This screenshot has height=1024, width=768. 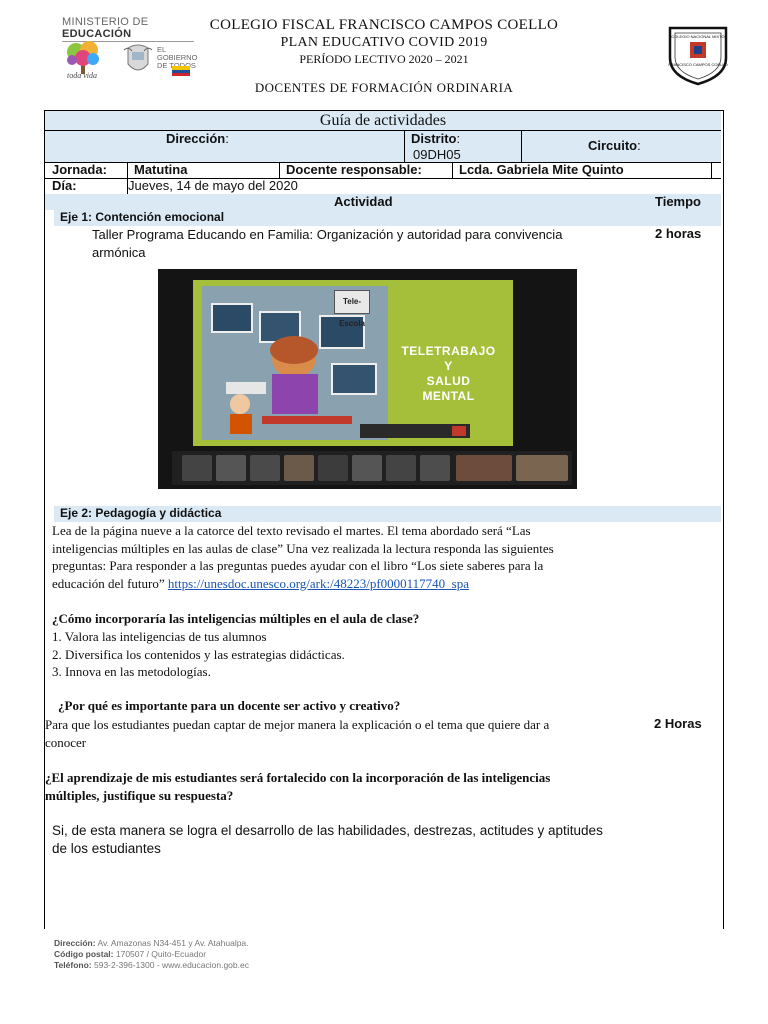 What do you see at coordinates (384, 59) in the screenshot?
I see `period: PERÍODO LECTIVO 2020 – 2021` at bounding box center [384, 59].